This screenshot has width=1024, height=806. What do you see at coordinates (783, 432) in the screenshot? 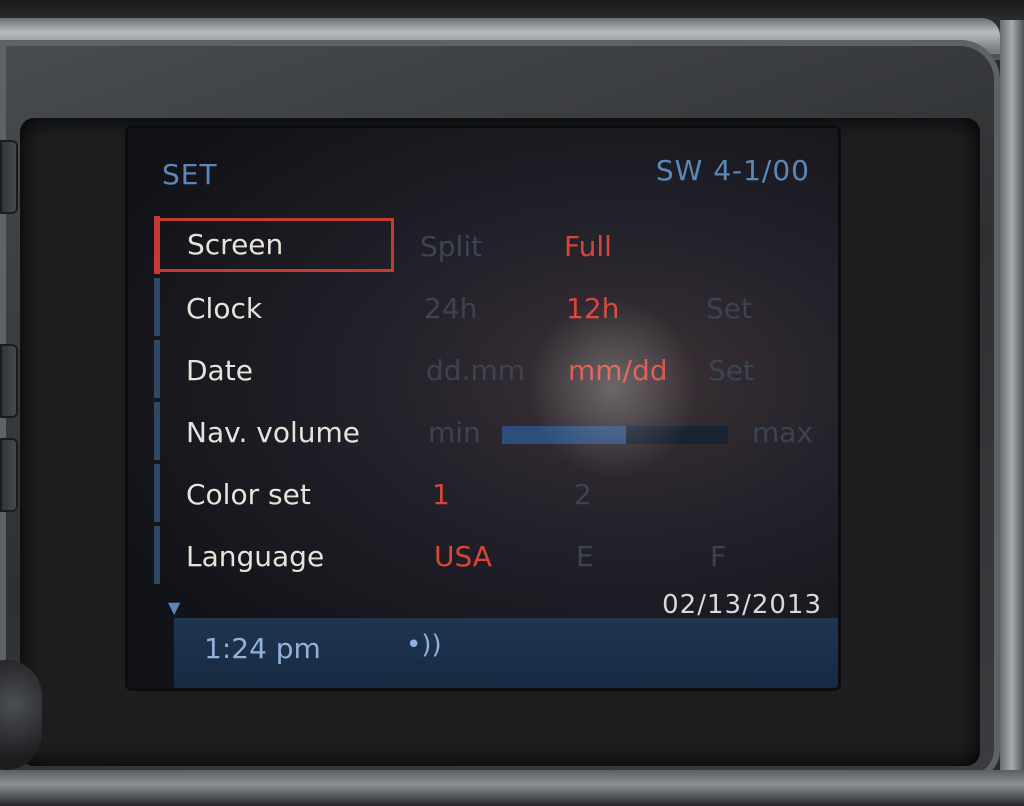
I see `volume-max-label: max` at bounding box center [783, 432].